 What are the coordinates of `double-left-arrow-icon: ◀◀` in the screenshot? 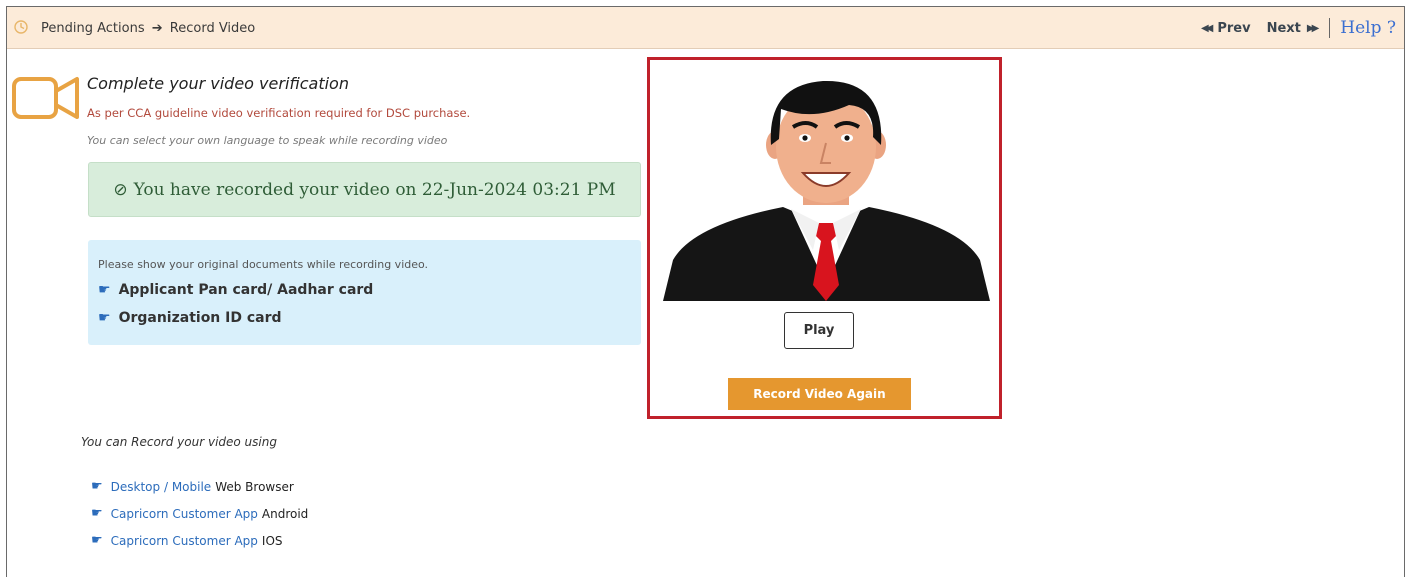 It's located at (1207, 28).